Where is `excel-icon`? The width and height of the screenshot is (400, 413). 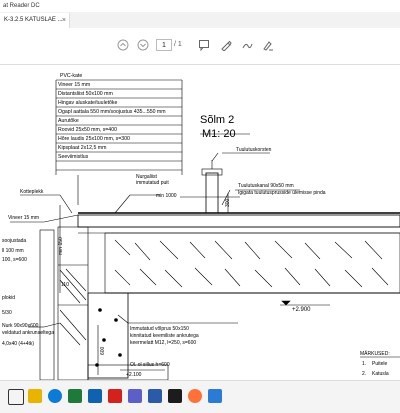 excel-icon is located at coordinates (75, 396).